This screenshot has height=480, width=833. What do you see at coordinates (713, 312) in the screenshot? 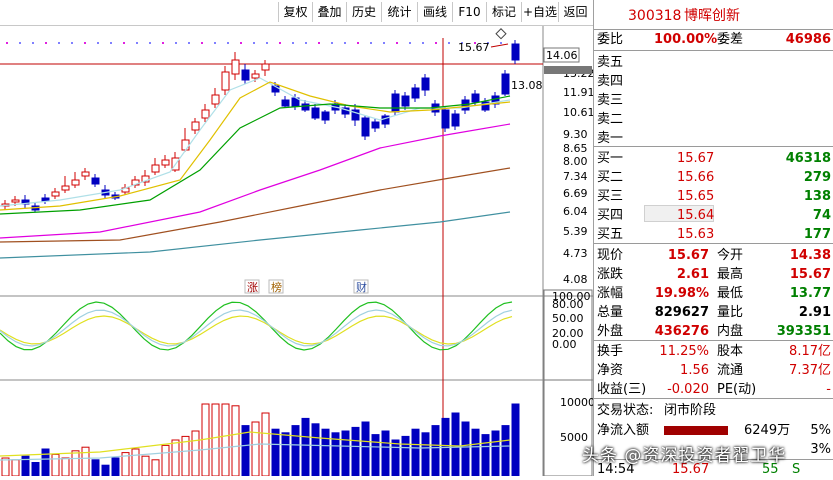
I see `stat-row: 总量 829627 量比 2.91` at bounding box center [713, 312].